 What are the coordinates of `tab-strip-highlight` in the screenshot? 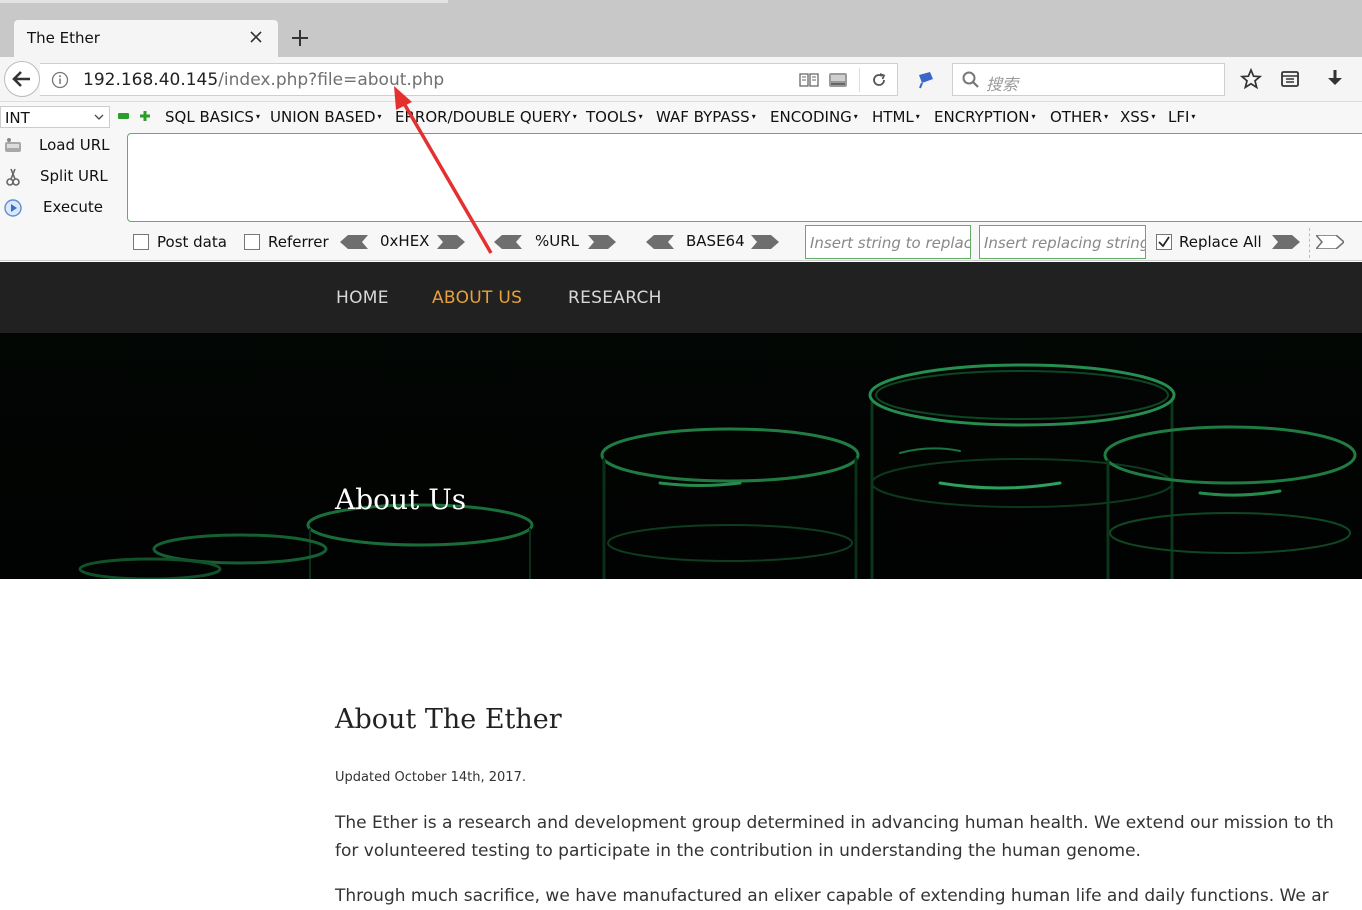 It's located at (224, 1).